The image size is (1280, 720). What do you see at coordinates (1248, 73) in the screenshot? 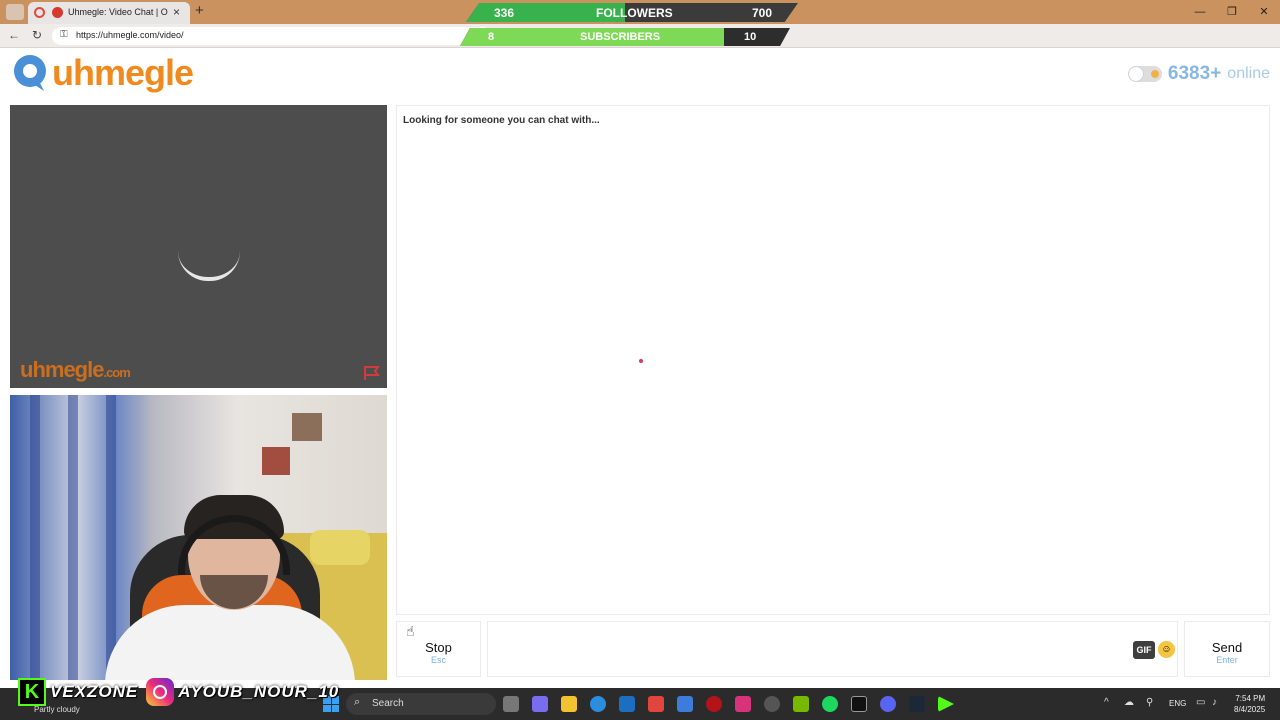
I see `online-label: online` at bounding box center [1248, 73].